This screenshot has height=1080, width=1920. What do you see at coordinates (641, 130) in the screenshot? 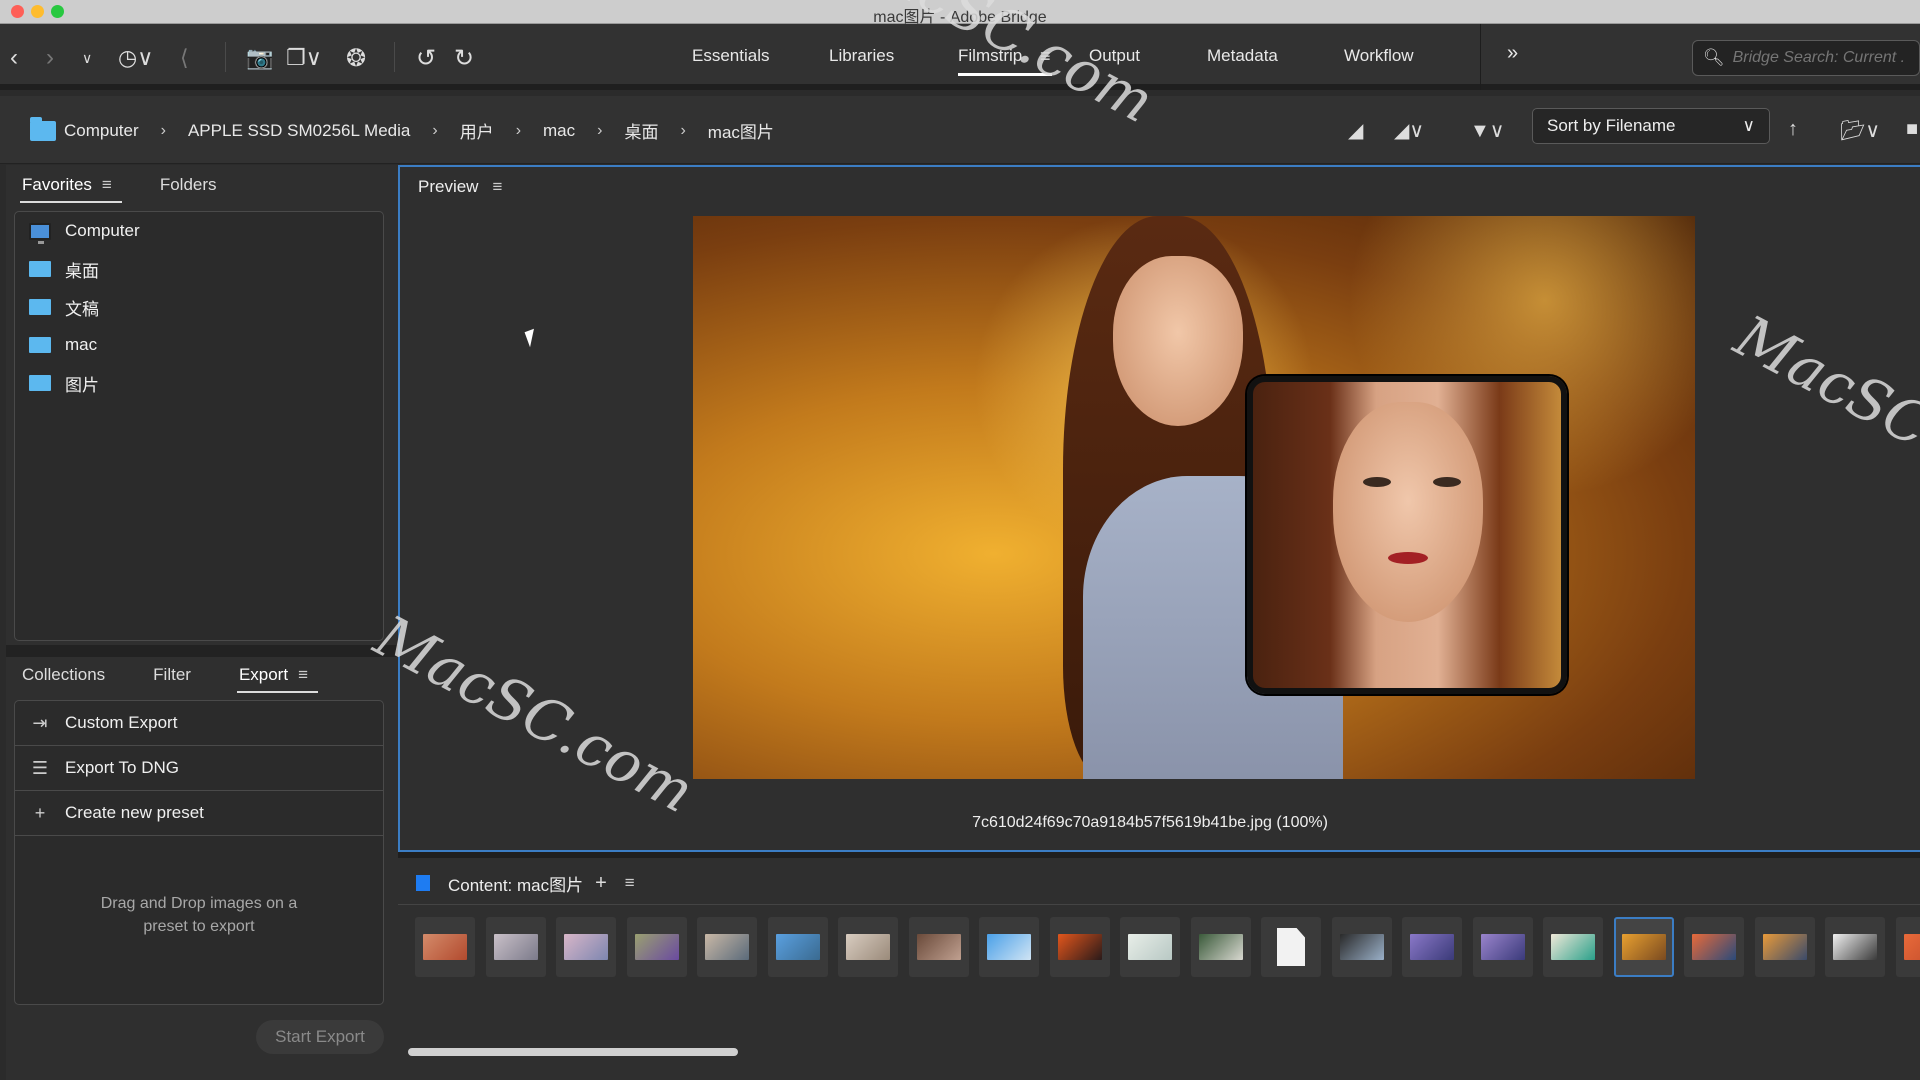
I see `breadcrumb-desktop: 桌面` at bounding box center [641, 130].